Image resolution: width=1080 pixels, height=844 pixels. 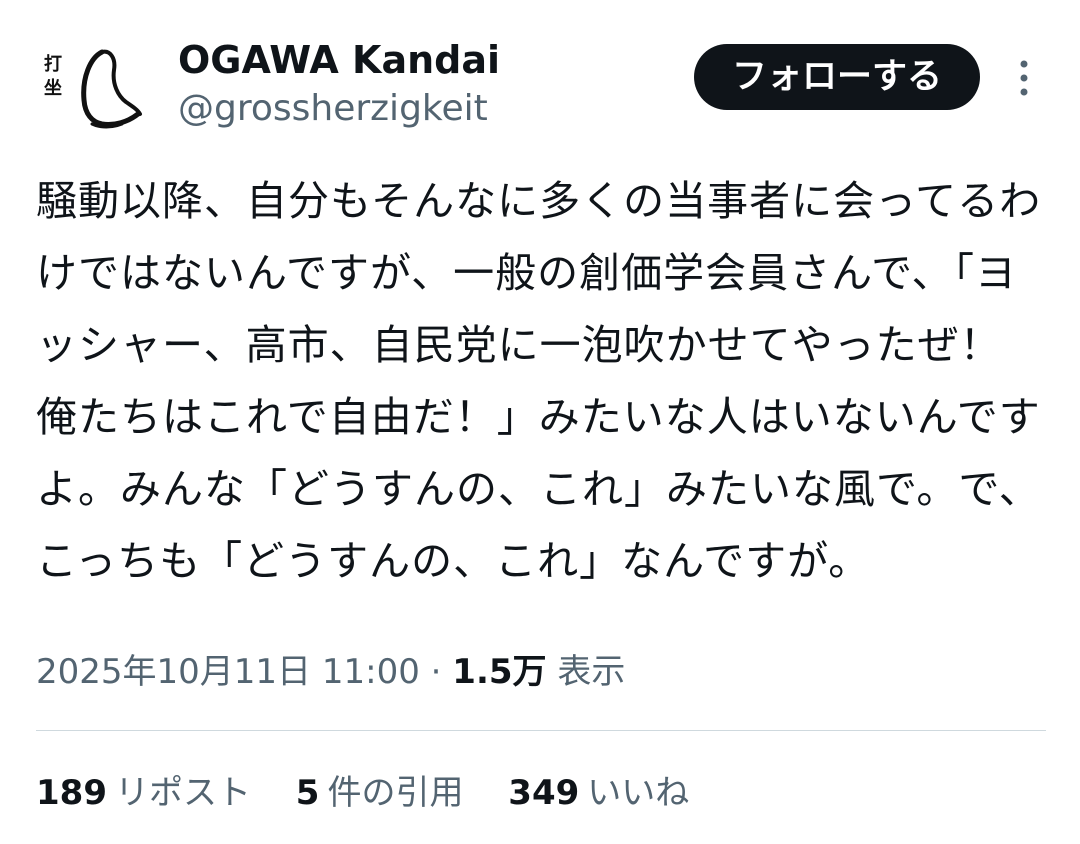 What do you see at coordinates (837, 77) in the screenshot?
I see `follow-button: フォローする` at bounding box center [837, 77].